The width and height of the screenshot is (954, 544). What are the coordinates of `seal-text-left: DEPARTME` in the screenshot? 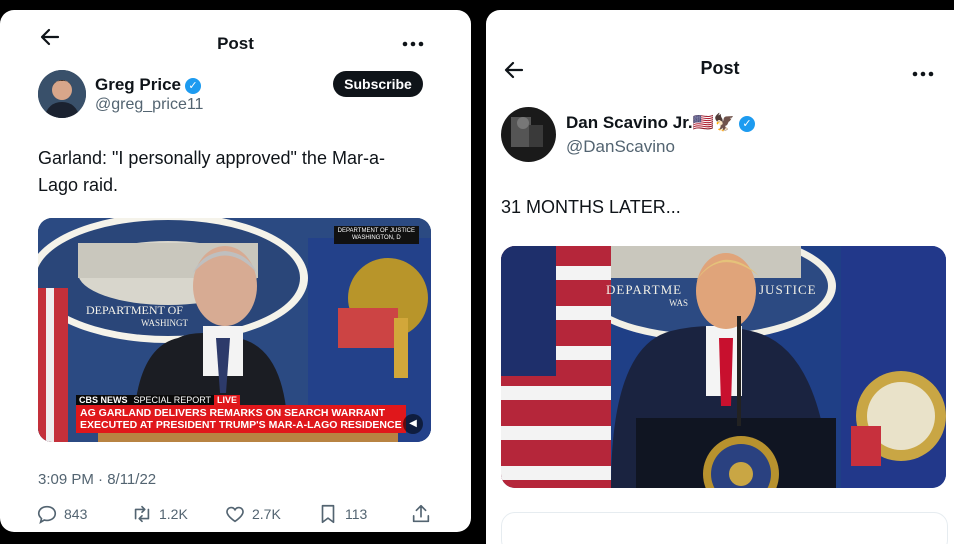 It's located at (644, 289).